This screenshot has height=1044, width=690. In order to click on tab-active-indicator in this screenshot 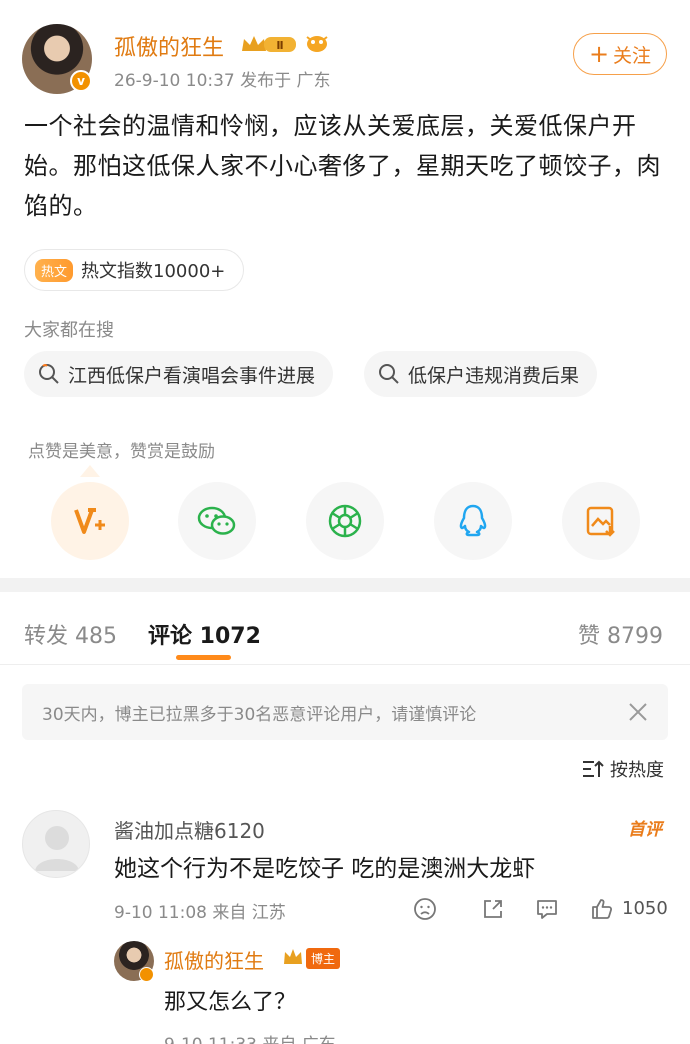, I will do `click(203, 657)`.